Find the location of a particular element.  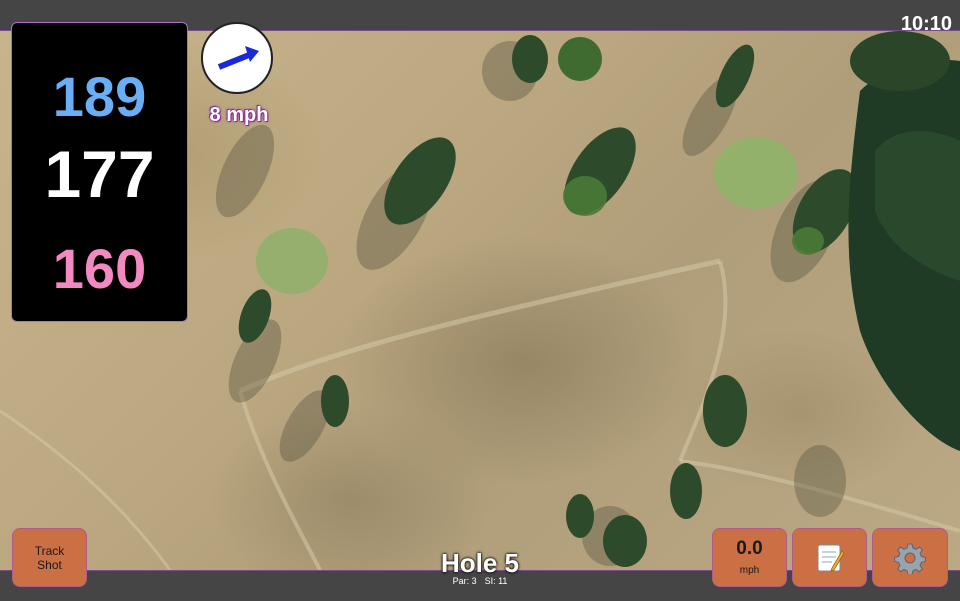

wind-speed: 8 mph is located at coordinates (239, 115).